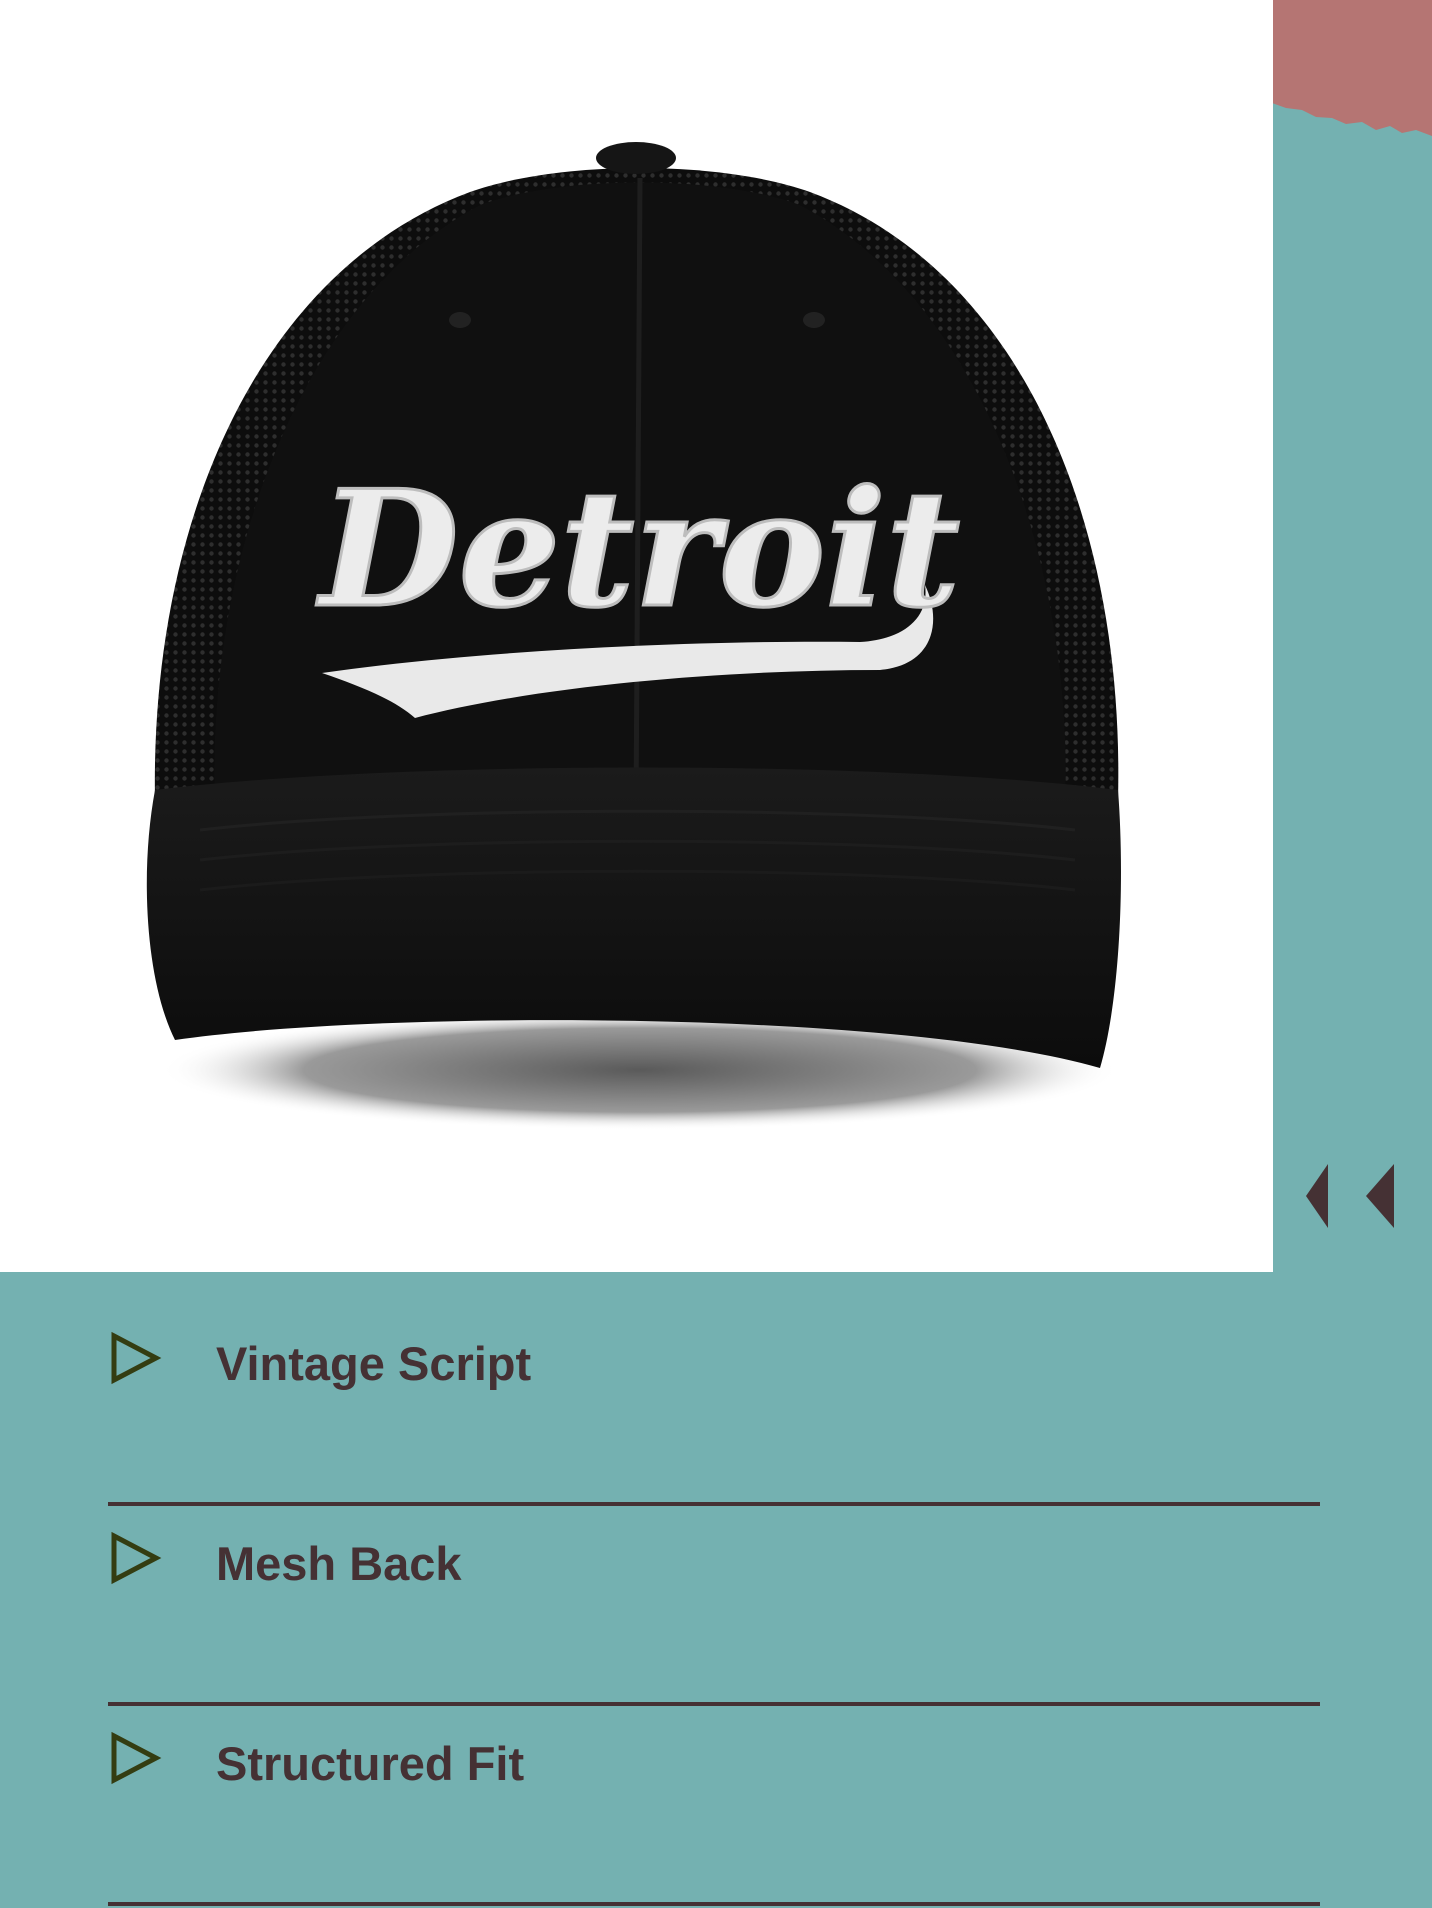 Image resolution: width=1432 pixels, height=1908 pixels. I want to click on hat-button, so click(636, 158).